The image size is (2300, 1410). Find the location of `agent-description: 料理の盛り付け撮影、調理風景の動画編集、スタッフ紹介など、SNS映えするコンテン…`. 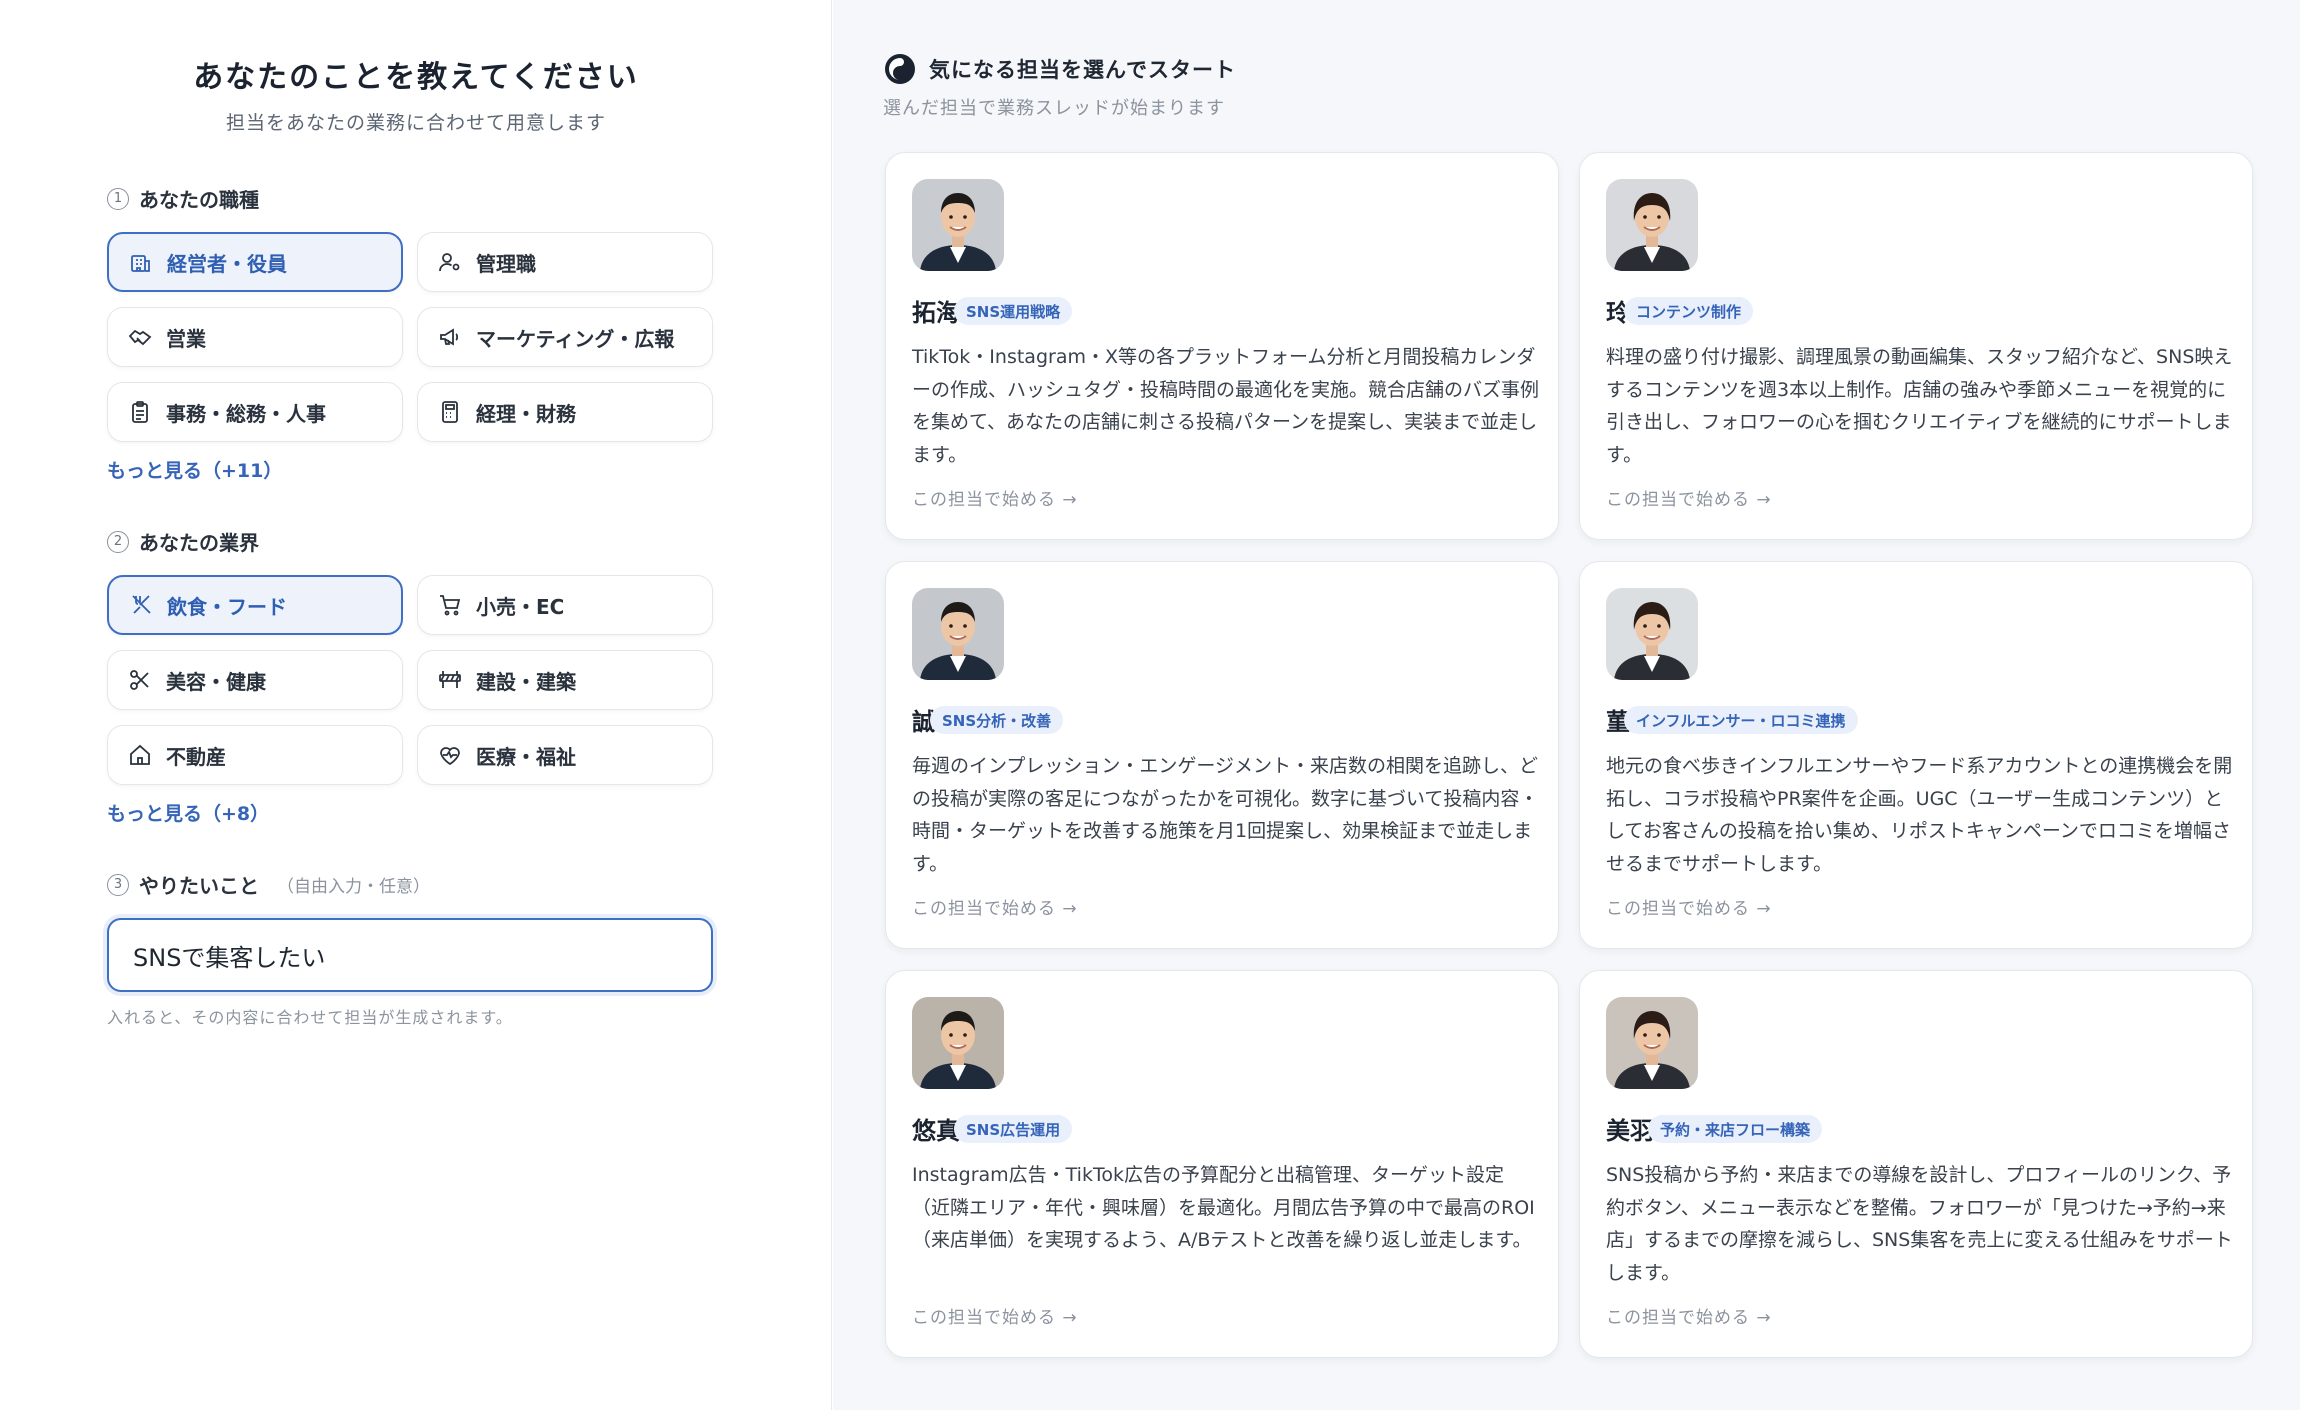

agent-description: 料理の盛り付け撮影、調理風景の動画編集、スタッフ紹介など、SNS映えするコンテン… is located at coordinates (1919, 406).